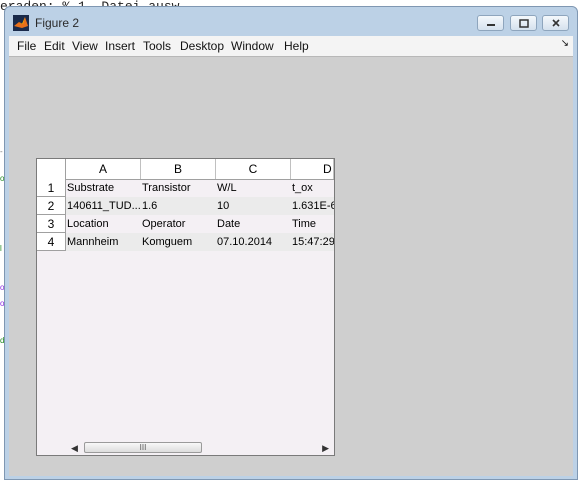  I want to click on column-header-row: A B C D, so click(185, 169).